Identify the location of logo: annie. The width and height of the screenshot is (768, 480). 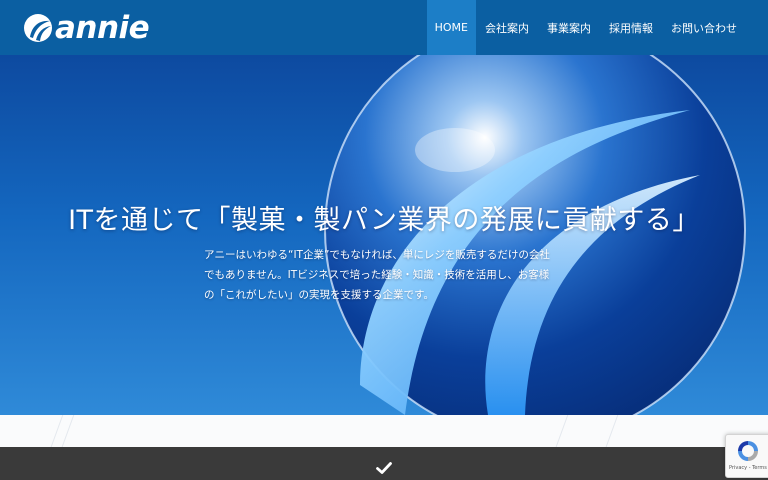
(86, 28).